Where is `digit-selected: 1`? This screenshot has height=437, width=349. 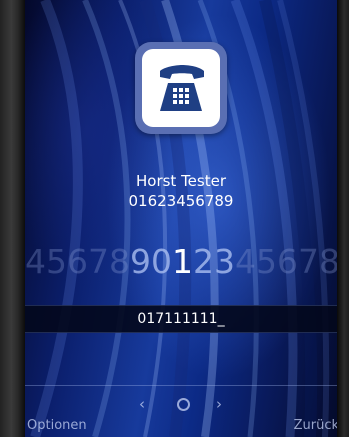
digit-selected: 1 is located at coordinates (182, 262).